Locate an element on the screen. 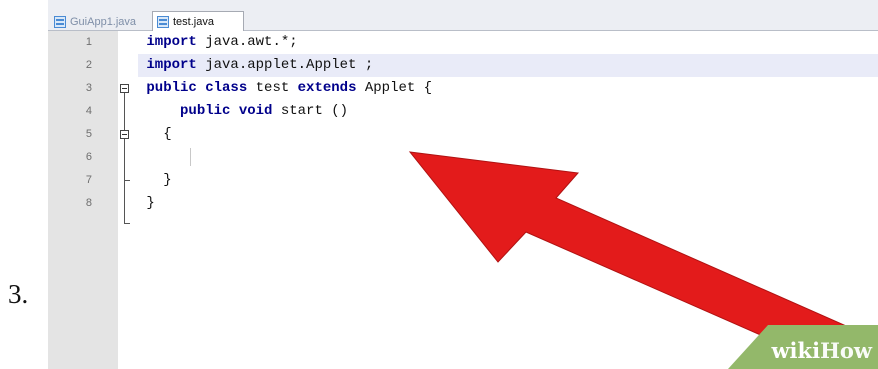  wikihow-watermark: wikiHow is located at coordinates (803, 347).